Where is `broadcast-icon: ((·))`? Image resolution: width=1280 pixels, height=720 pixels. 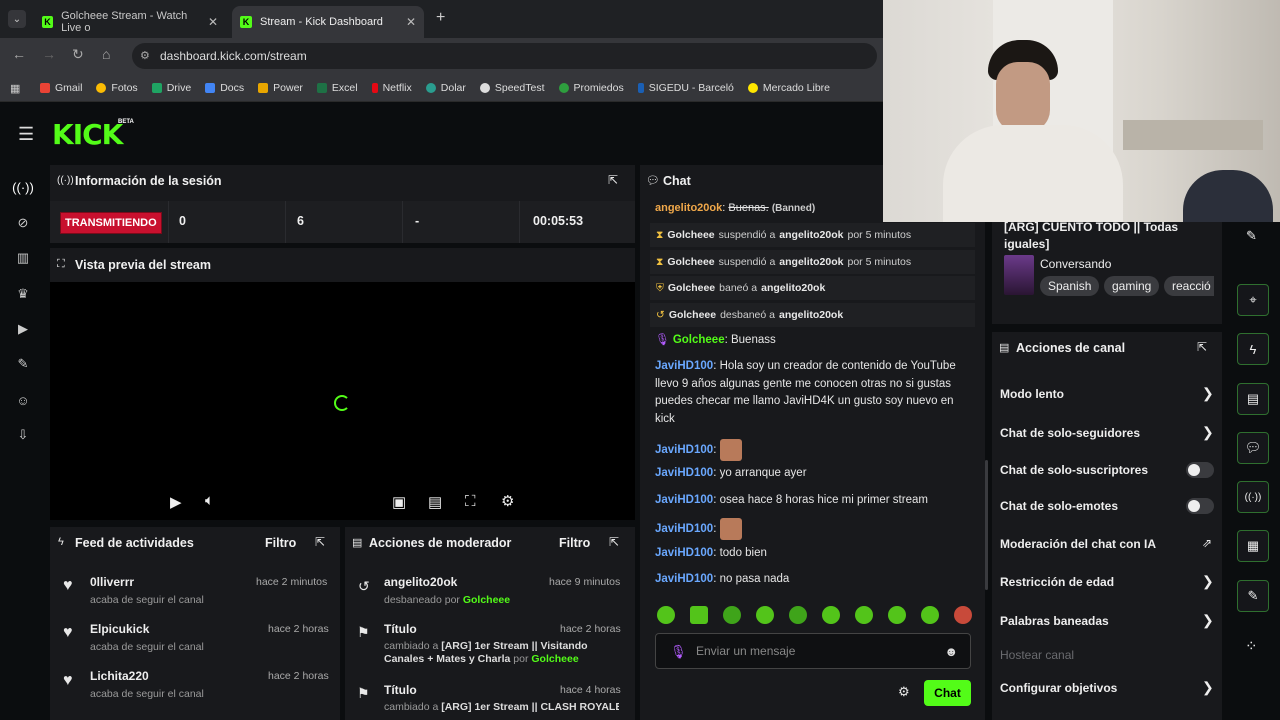
broadcast-icon: ((·)) is located at coordinates (1253, 497).